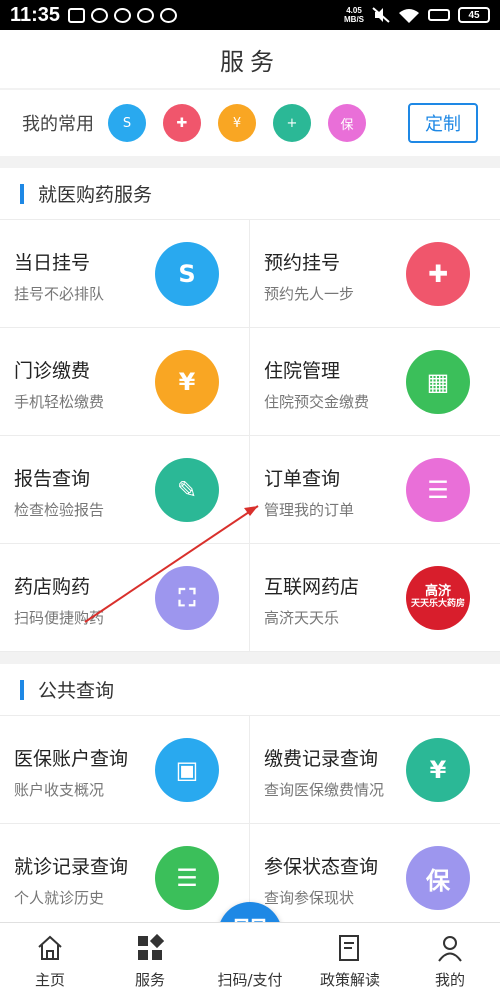 Image resolution: width=500 pixels, height=1000 pixels. Describe the element at coordinates (381, 15) in the screenshot. I see `mute-icon` at that location.